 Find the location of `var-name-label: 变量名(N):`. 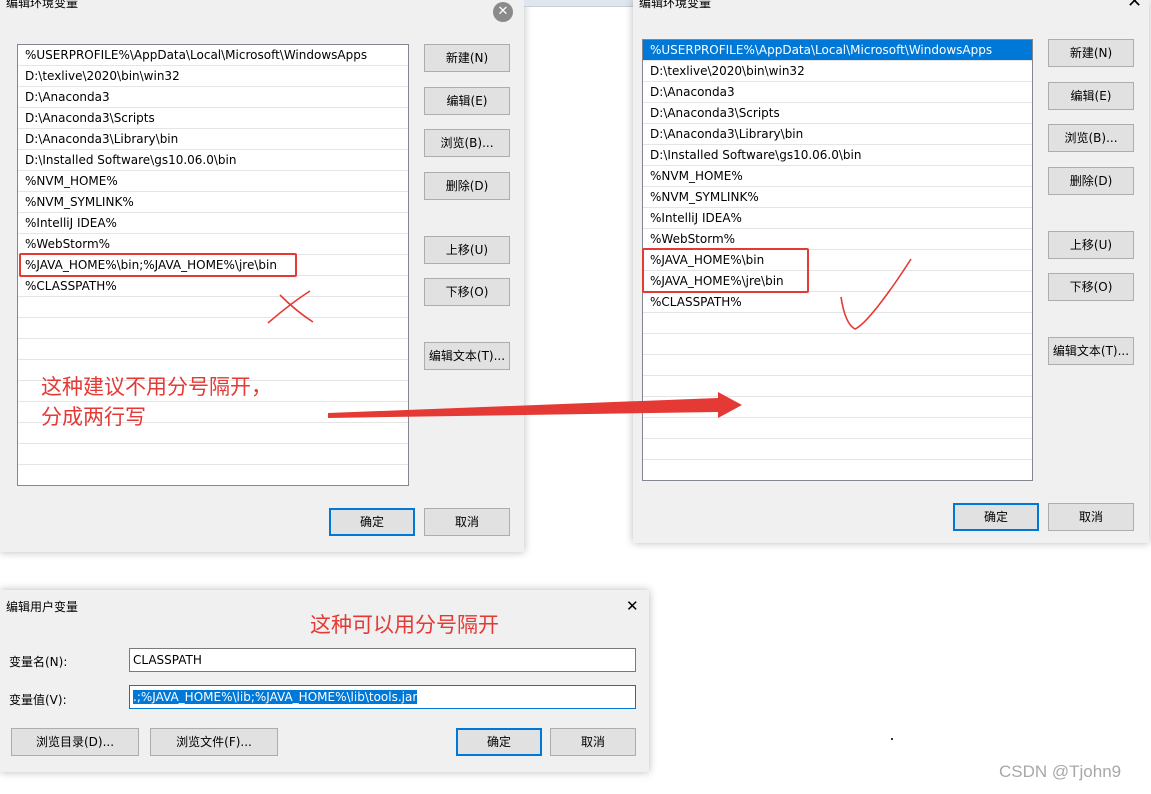

var-name-label: 变量名(N): is located at coordinates (38, 662).